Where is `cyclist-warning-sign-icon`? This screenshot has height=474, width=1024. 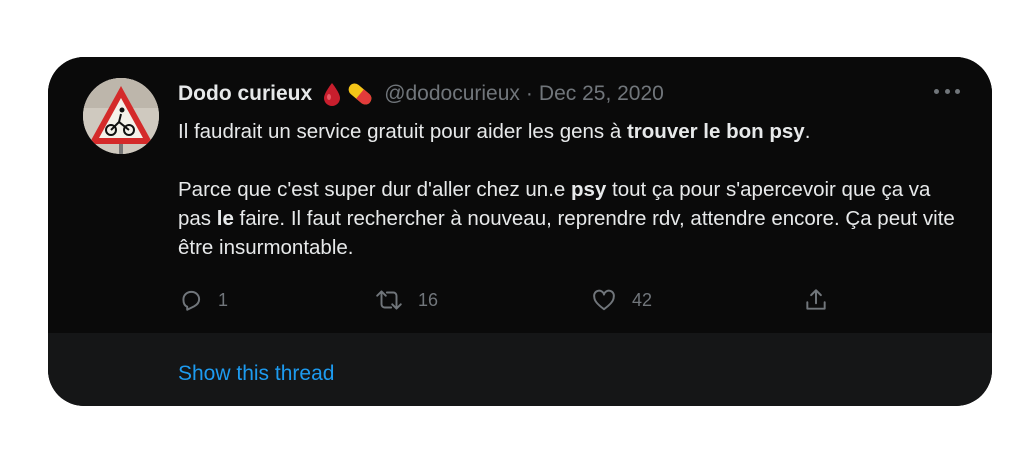
cyclist-warning-sign-icon is located at coordinates (121, 116).